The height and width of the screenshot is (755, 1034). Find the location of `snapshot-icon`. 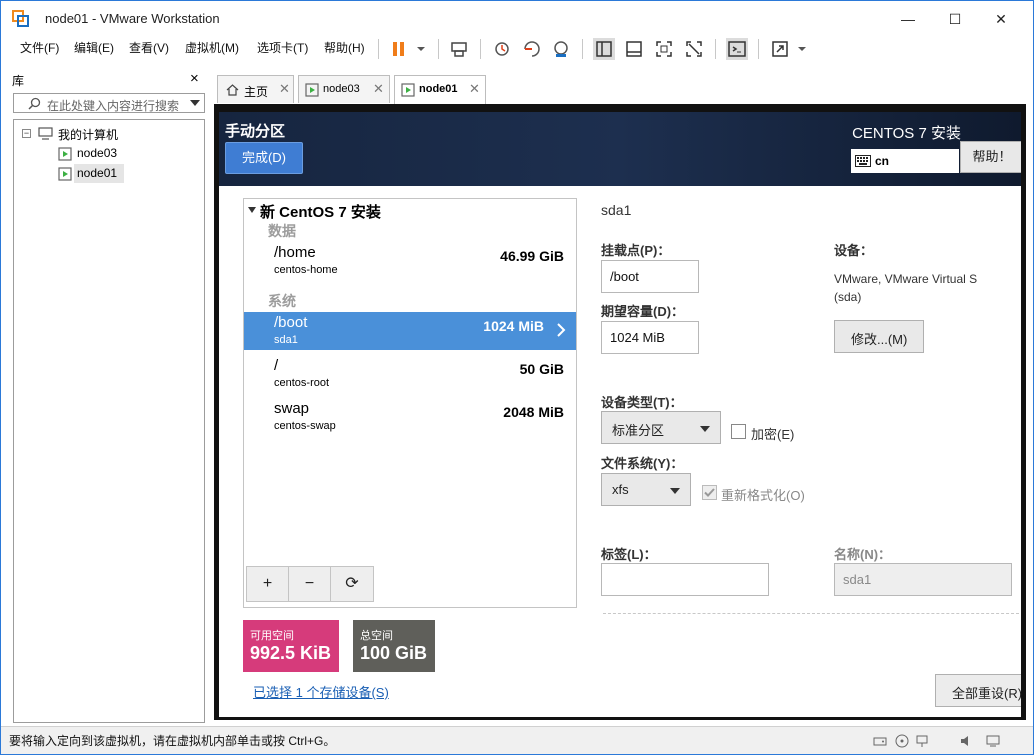

snapshot-icon is located at coordinates (502, 49).